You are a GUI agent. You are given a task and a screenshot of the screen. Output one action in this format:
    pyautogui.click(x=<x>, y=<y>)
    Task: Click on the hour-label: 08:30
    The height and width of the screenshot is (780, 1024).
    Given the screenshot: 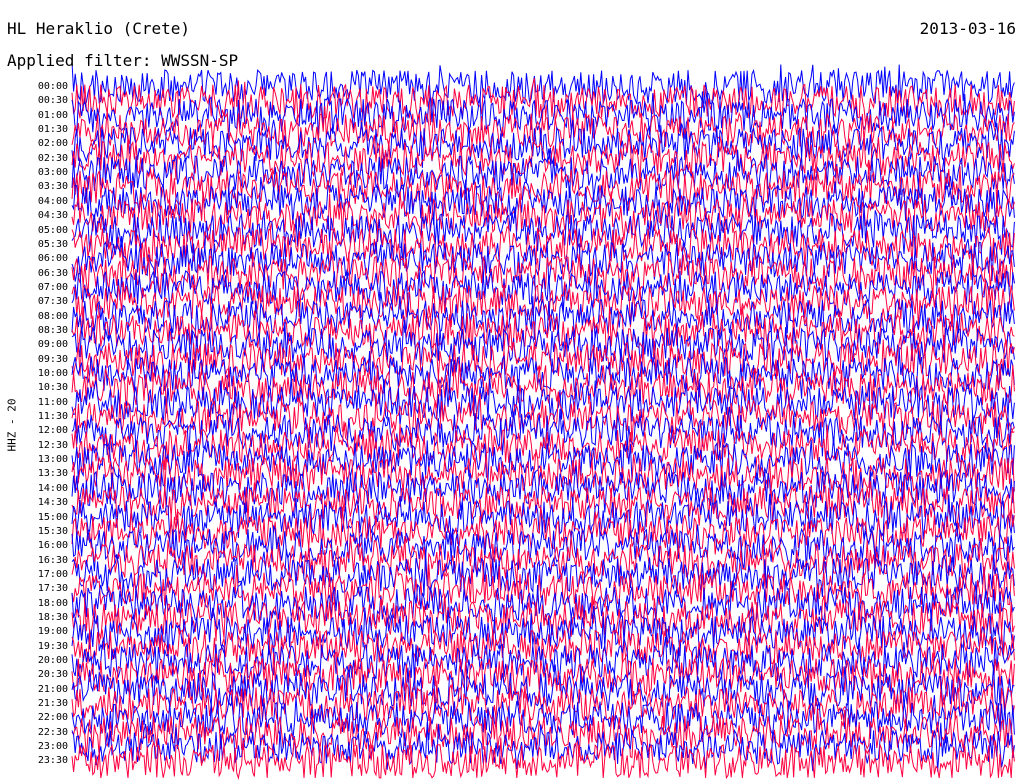 What is the action you would take?
    pyautogui.click(x=52, y=330)
    